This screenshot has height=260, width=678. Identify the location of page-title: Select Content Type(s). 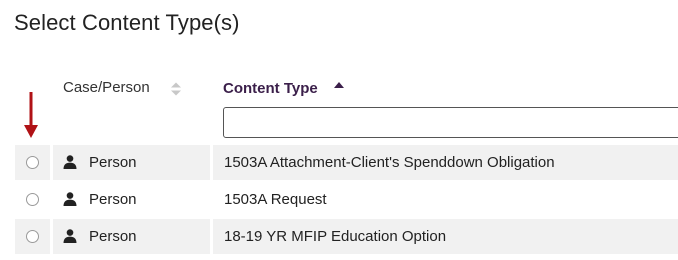
(127, 22).